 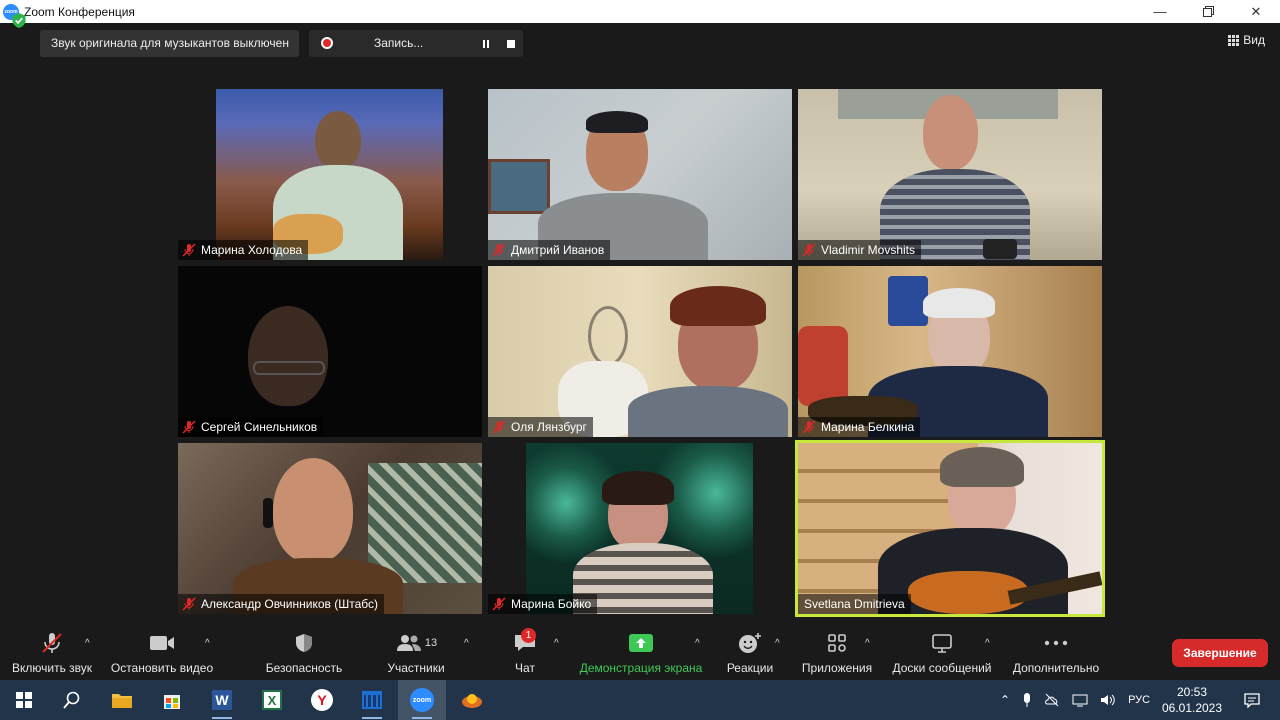 I want to click on original-sound-status: Звук оригинала для музыкантов выключен, so click(x=169, y=43).